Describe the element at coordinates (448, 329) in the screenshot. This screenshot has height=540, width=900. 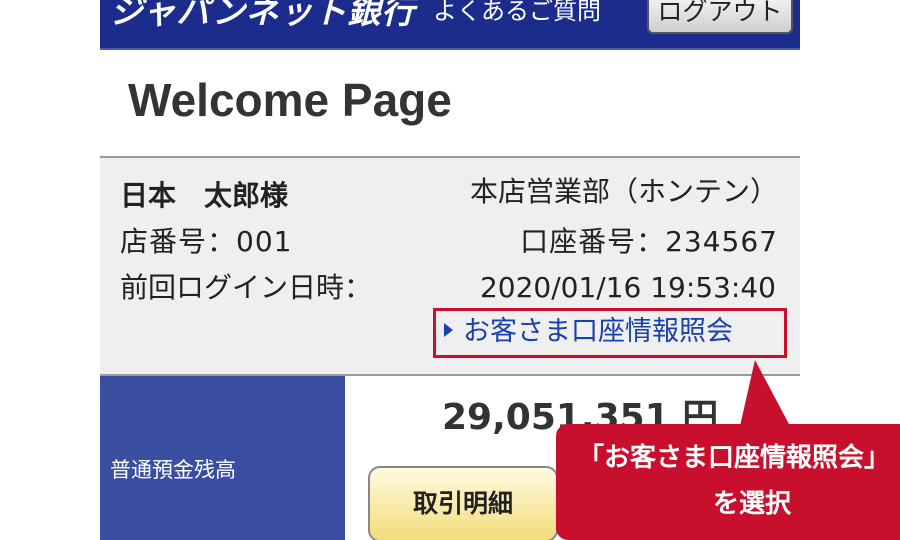
I see `triangle-right-icon` at that location.